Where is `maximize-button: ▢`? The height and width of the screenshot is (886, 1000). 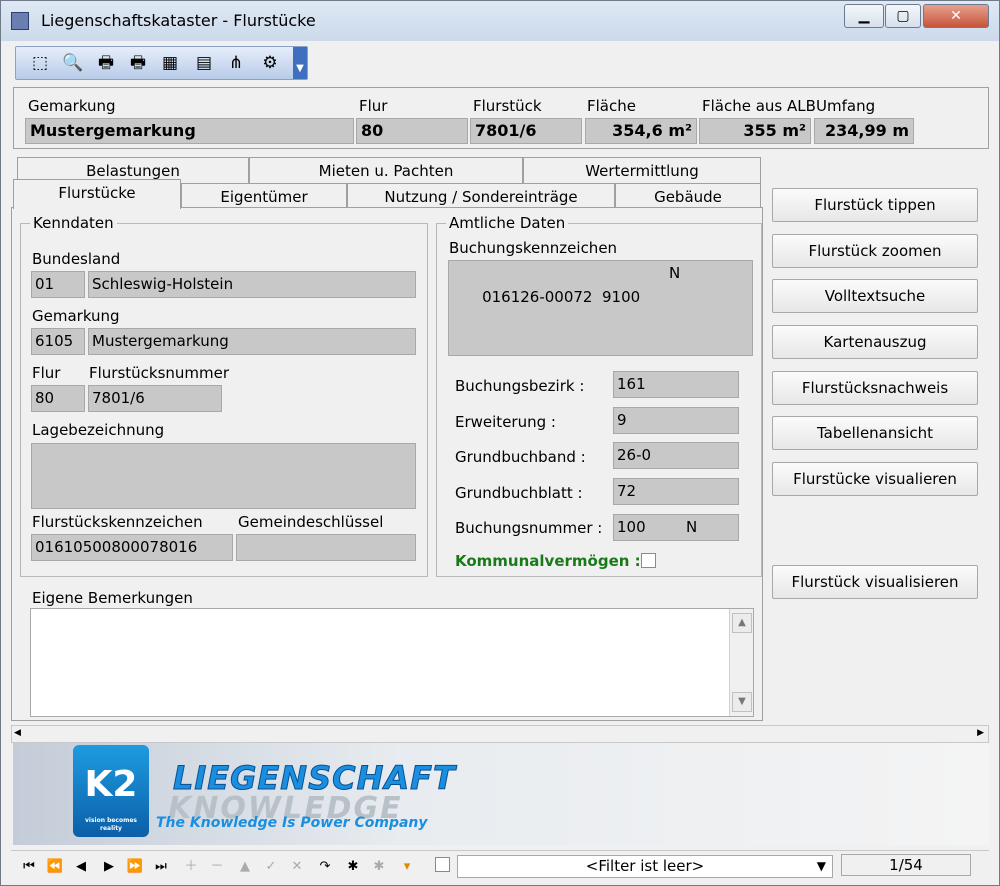
maximize-button: ▢ is located at coordinates (903, 16).